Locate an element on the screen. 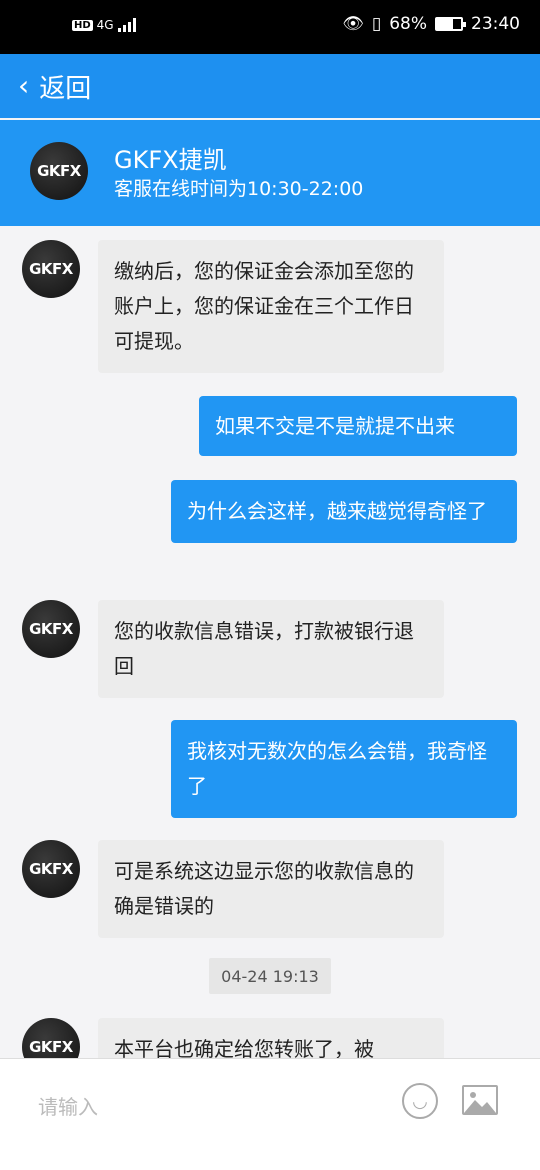 The width and height of the screenshot is (540, 1170). network-type: 4G is located at coordinates (105, 25).